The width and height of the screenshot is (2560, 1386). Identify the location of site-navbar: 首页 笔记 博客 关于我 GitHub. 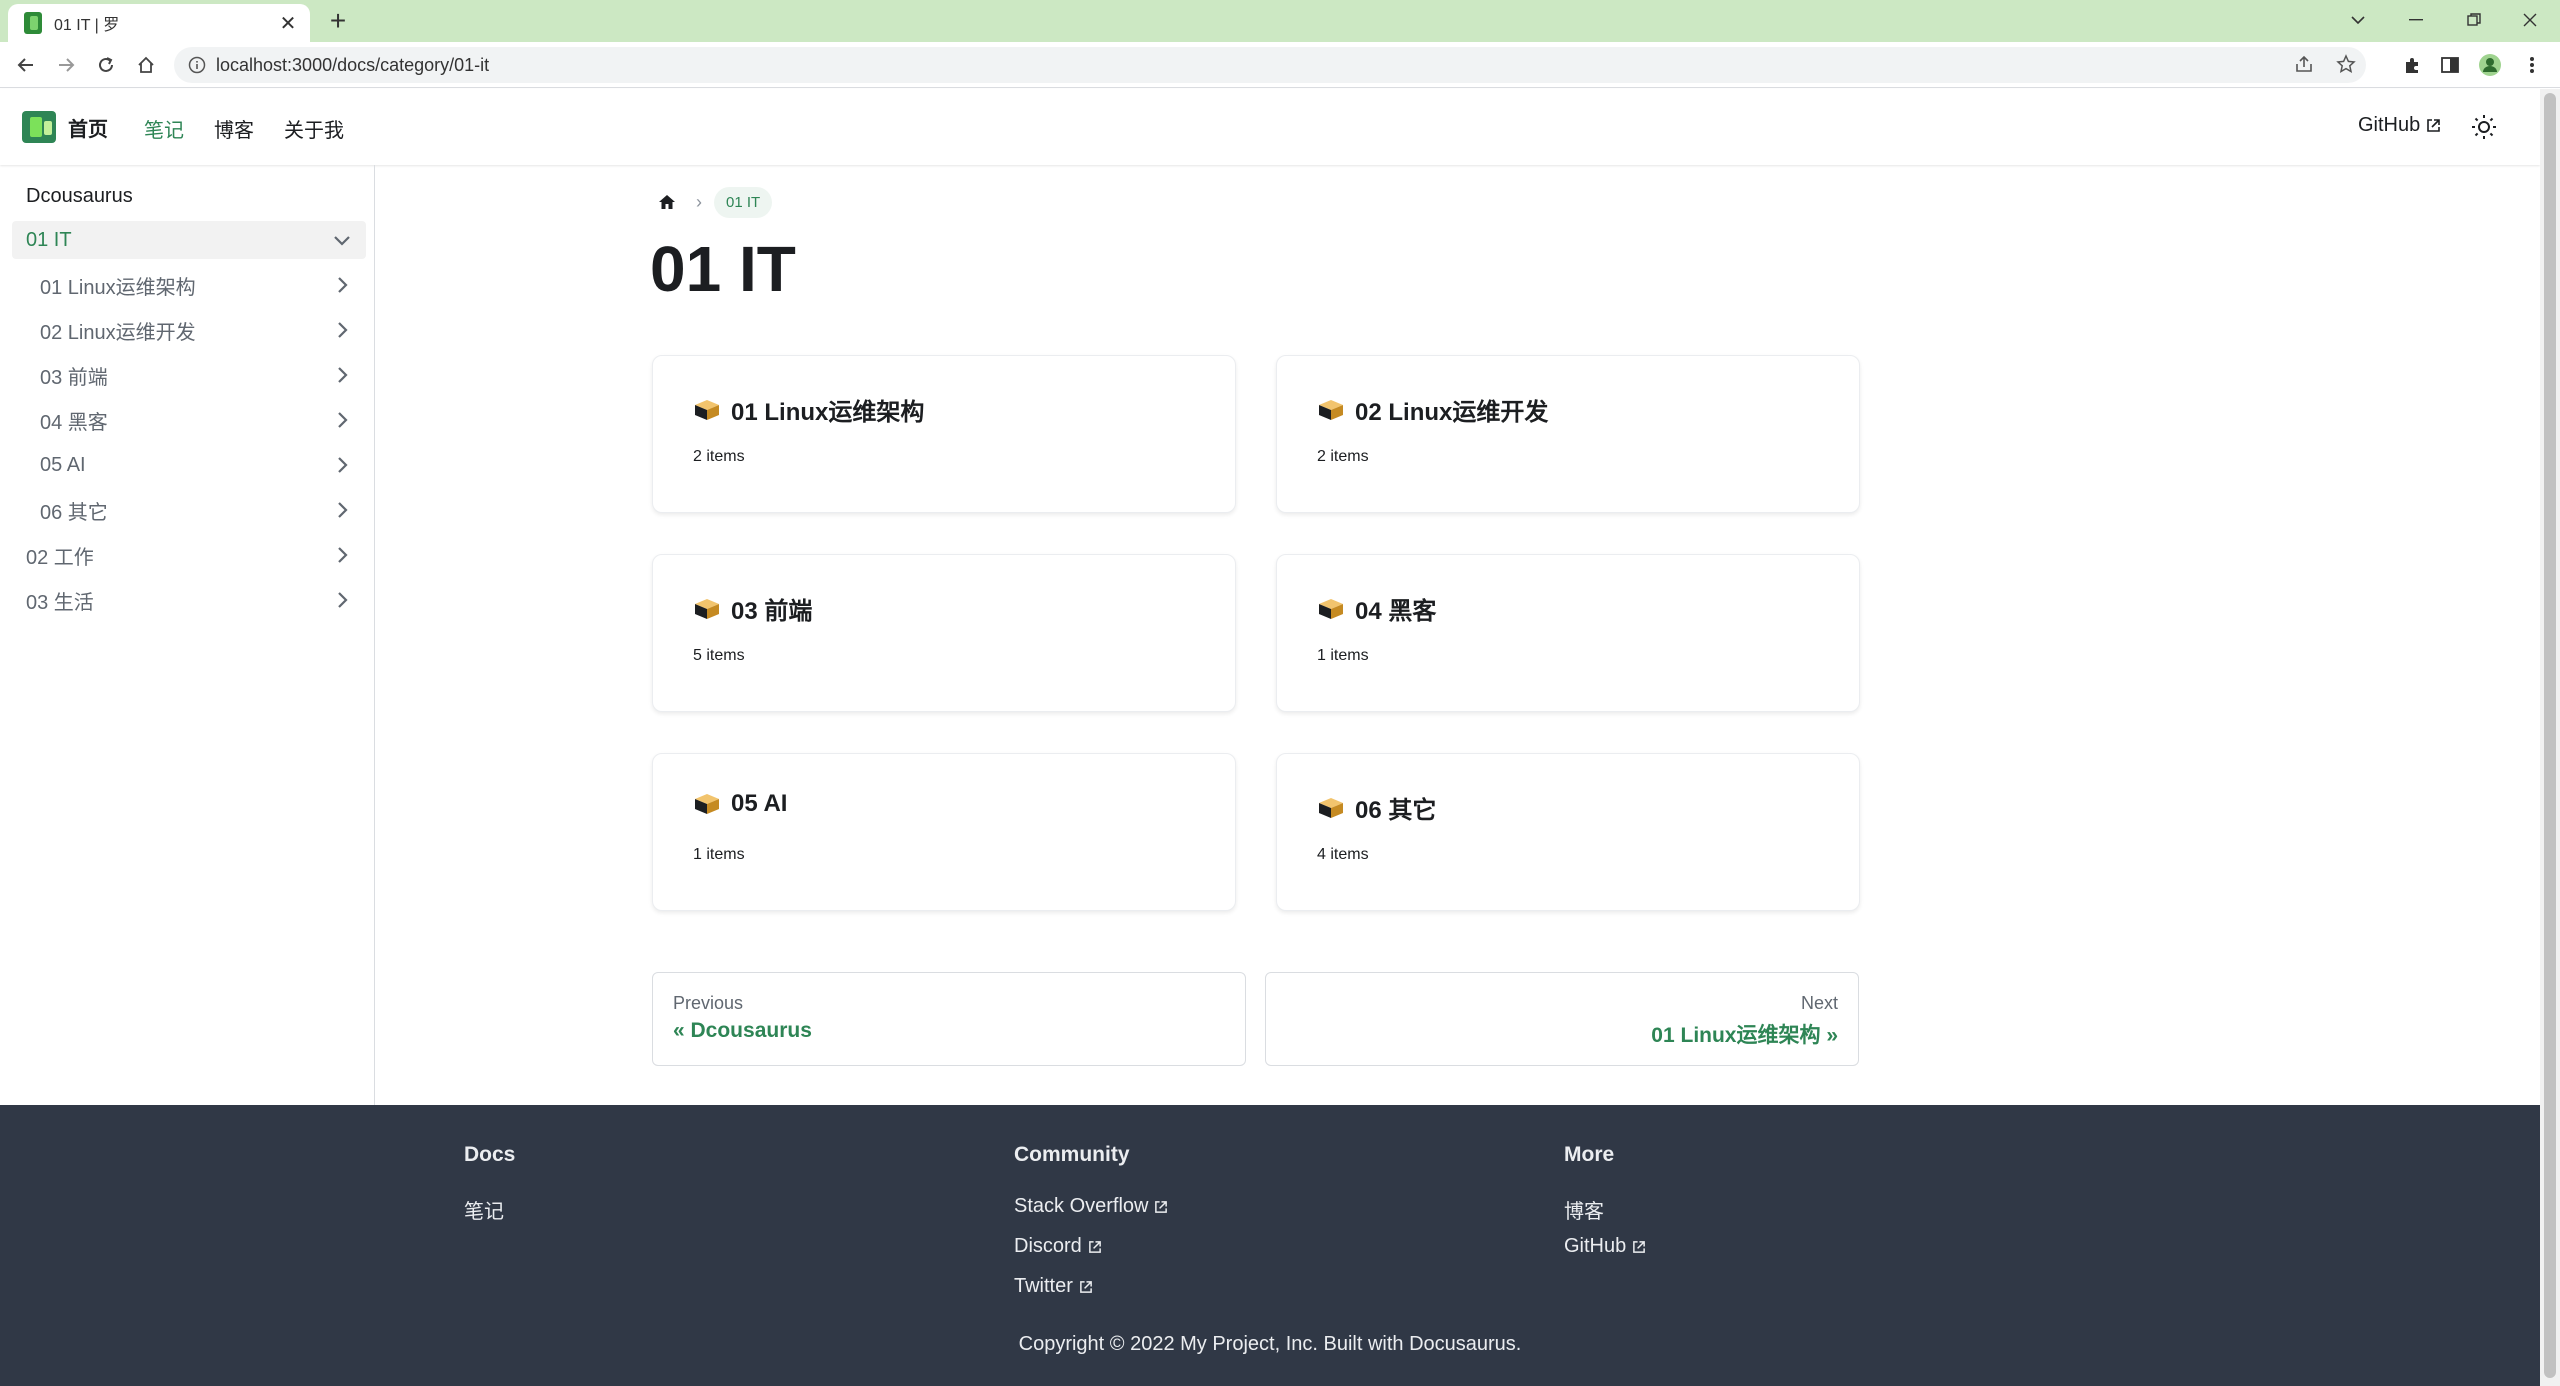
(1270, 127).